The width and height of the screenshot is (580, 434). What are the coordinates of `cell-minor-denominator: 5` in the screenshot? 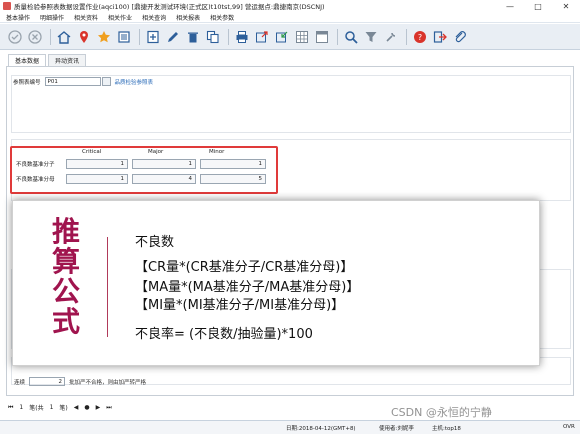 It's located at (233, 179).